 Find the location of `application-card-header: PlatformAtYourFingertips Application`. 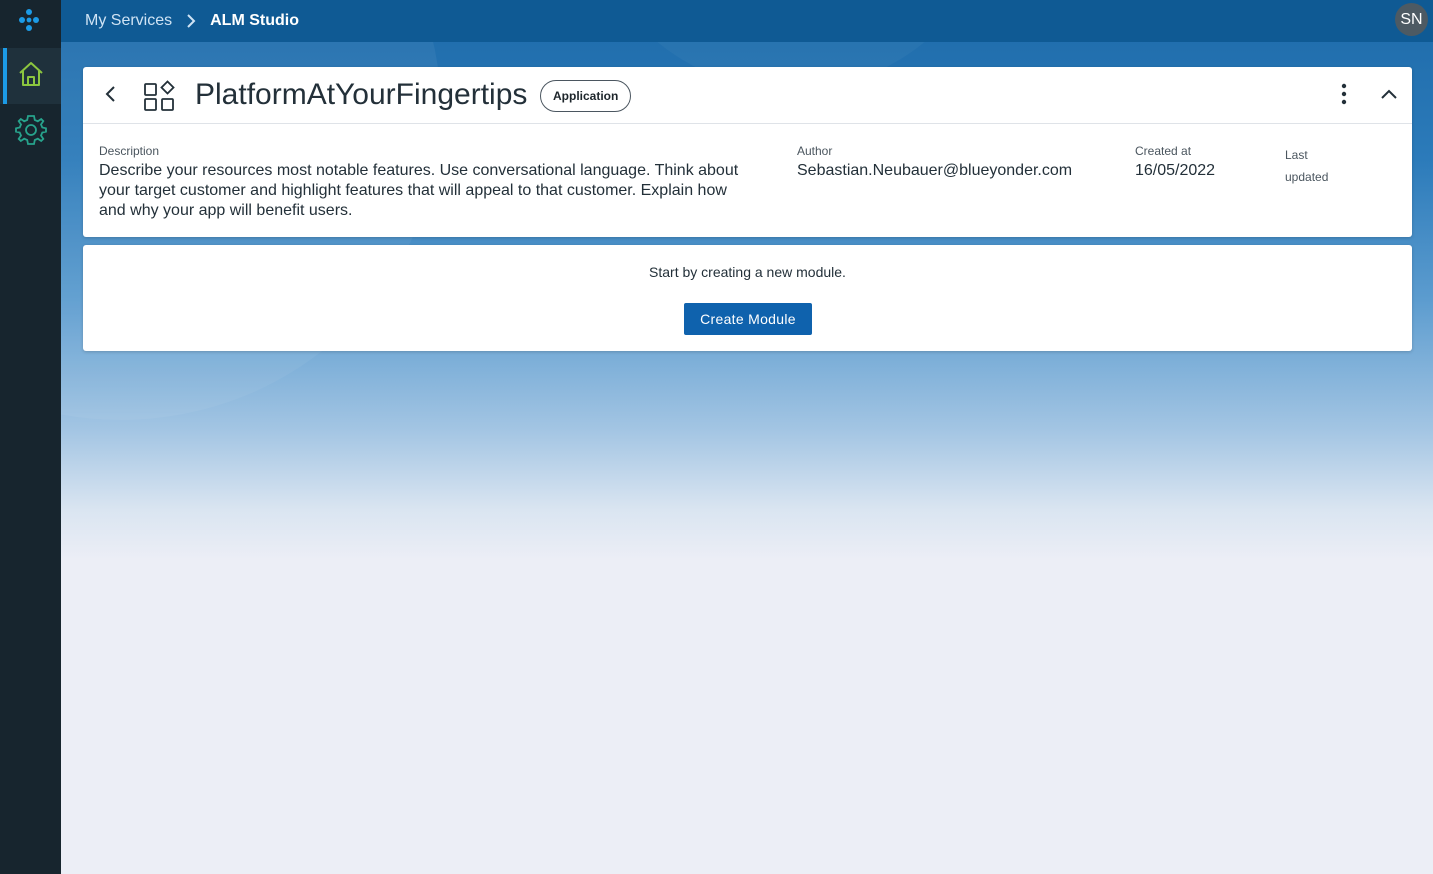

application-card-header: PlatformAtYourFingertips Application is located at coordinates (747, 95).